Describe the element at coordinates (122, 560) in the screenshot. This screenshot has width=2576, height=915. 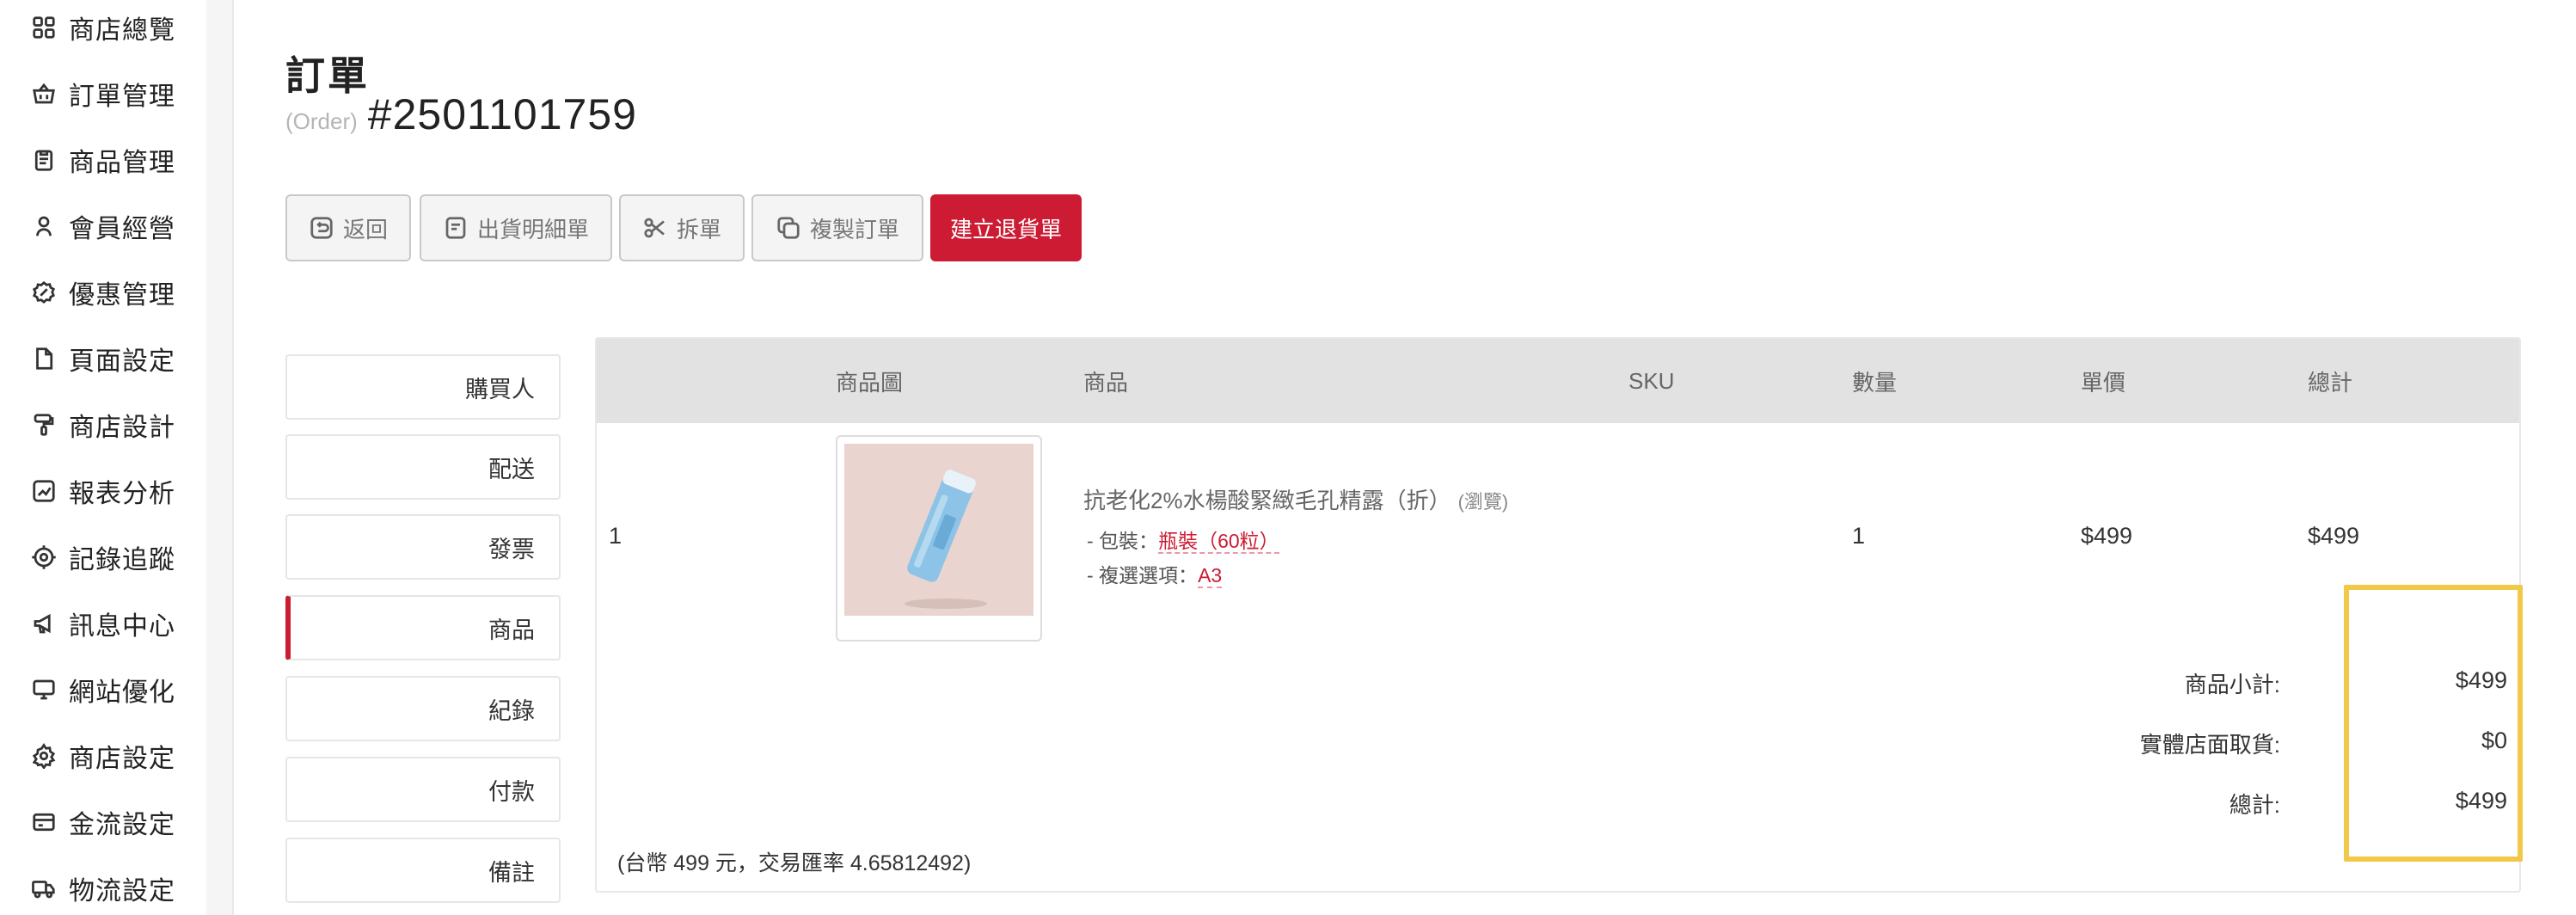
I see `sidebar-item-label: 記錄追蹤` at that location.